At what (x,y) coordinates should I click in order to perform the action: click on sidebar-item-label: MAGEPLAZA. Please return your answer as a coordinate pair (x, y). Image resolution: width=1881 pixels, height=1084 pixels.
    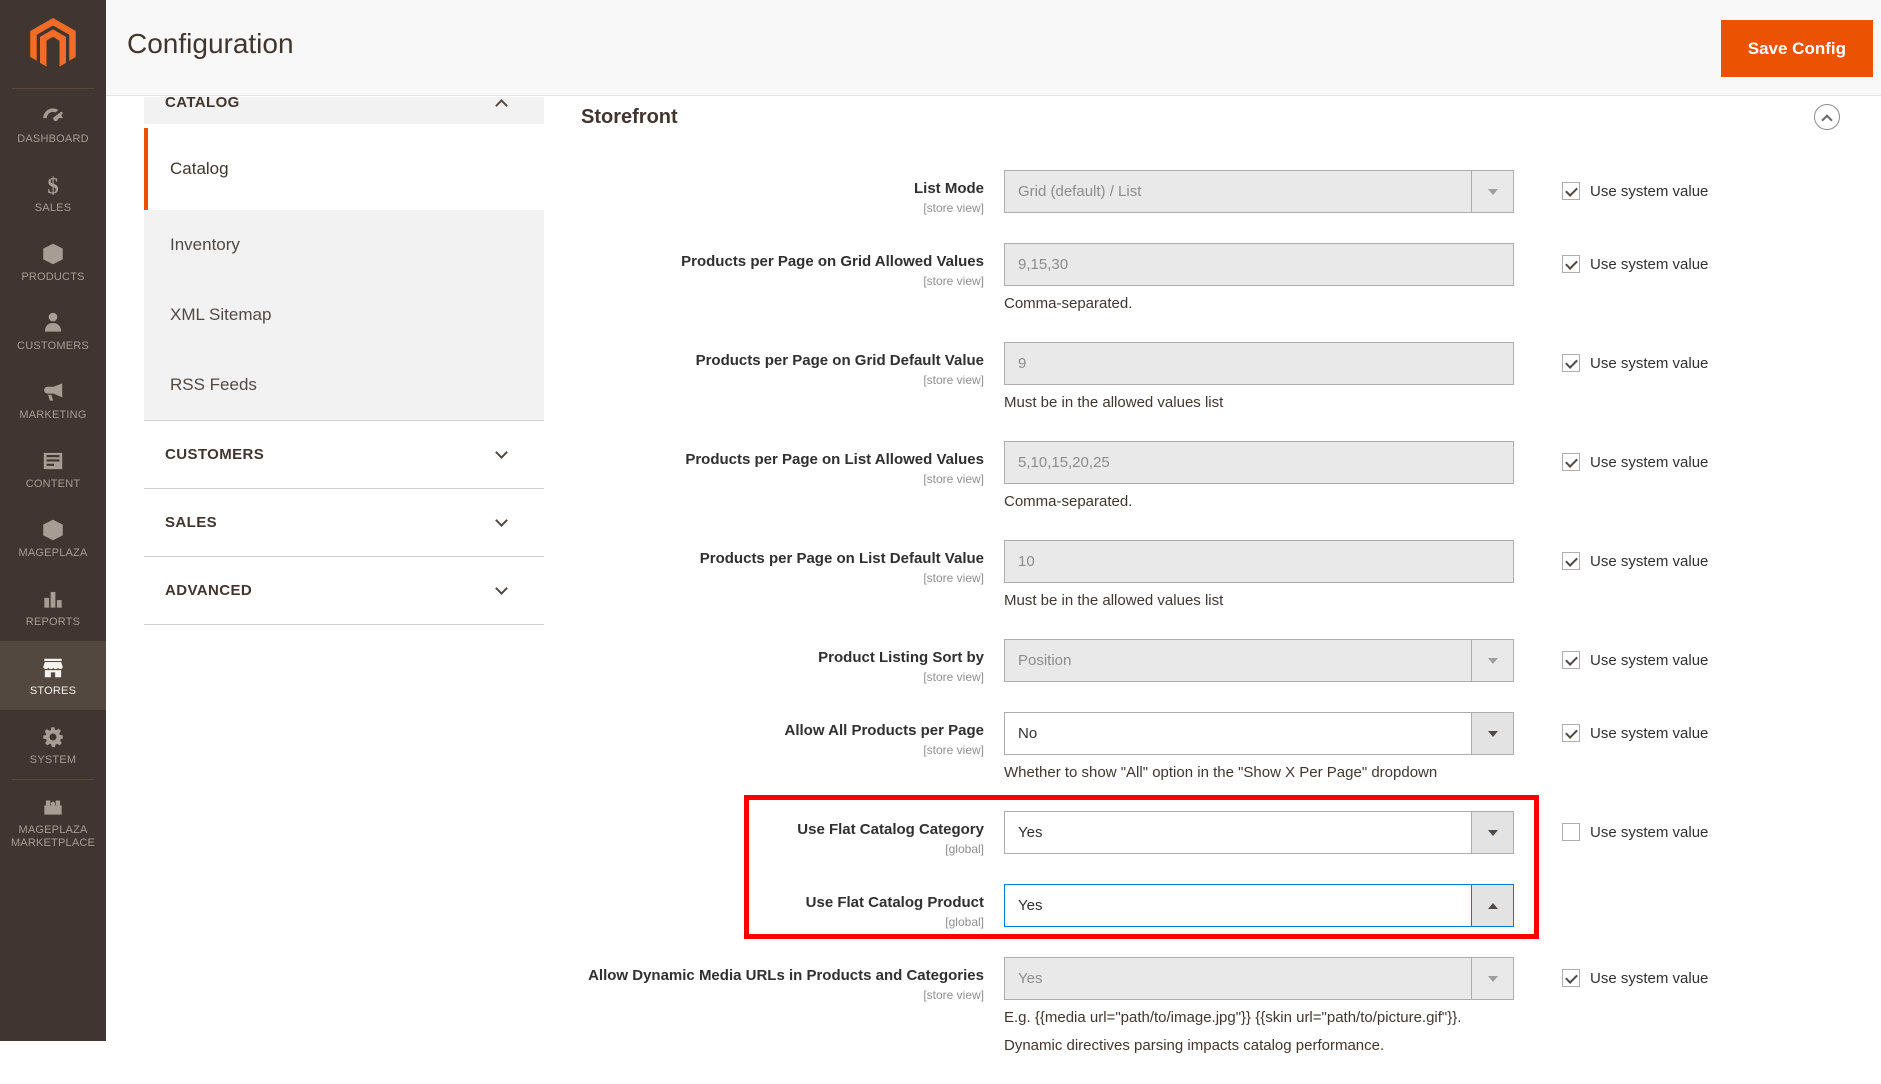
    Looking at the image, I should click on (53, 553).